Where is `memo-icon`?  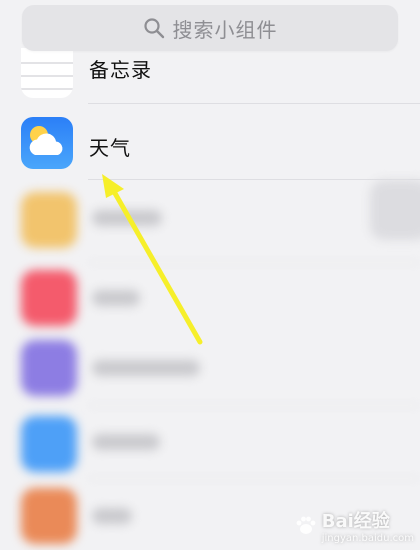 memo-icon is located at coordinates (47, 73).